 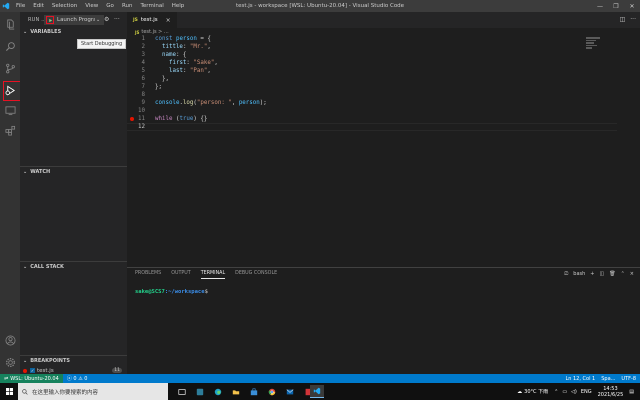 I want to click on launch-config-select: Launch Program ⌄, so click(x=74, y=20).